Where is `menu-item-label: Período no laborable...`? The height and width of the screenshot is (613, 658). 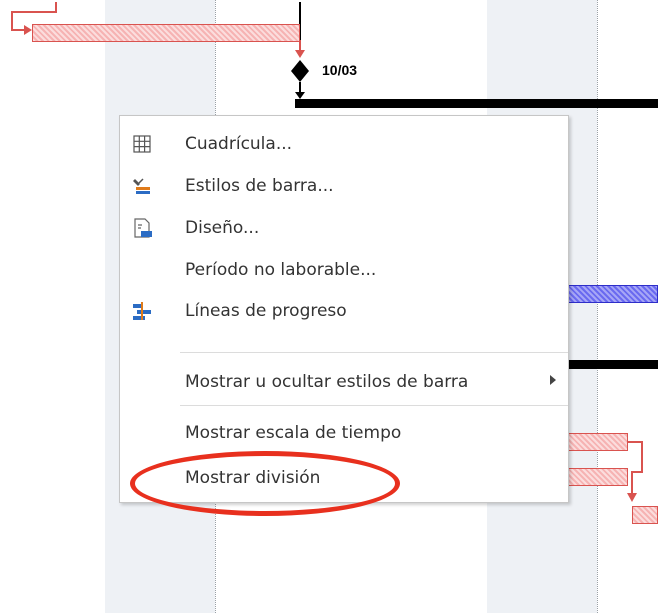 menu-item-label: Período no laborable... is located at coordinates (281, 270).